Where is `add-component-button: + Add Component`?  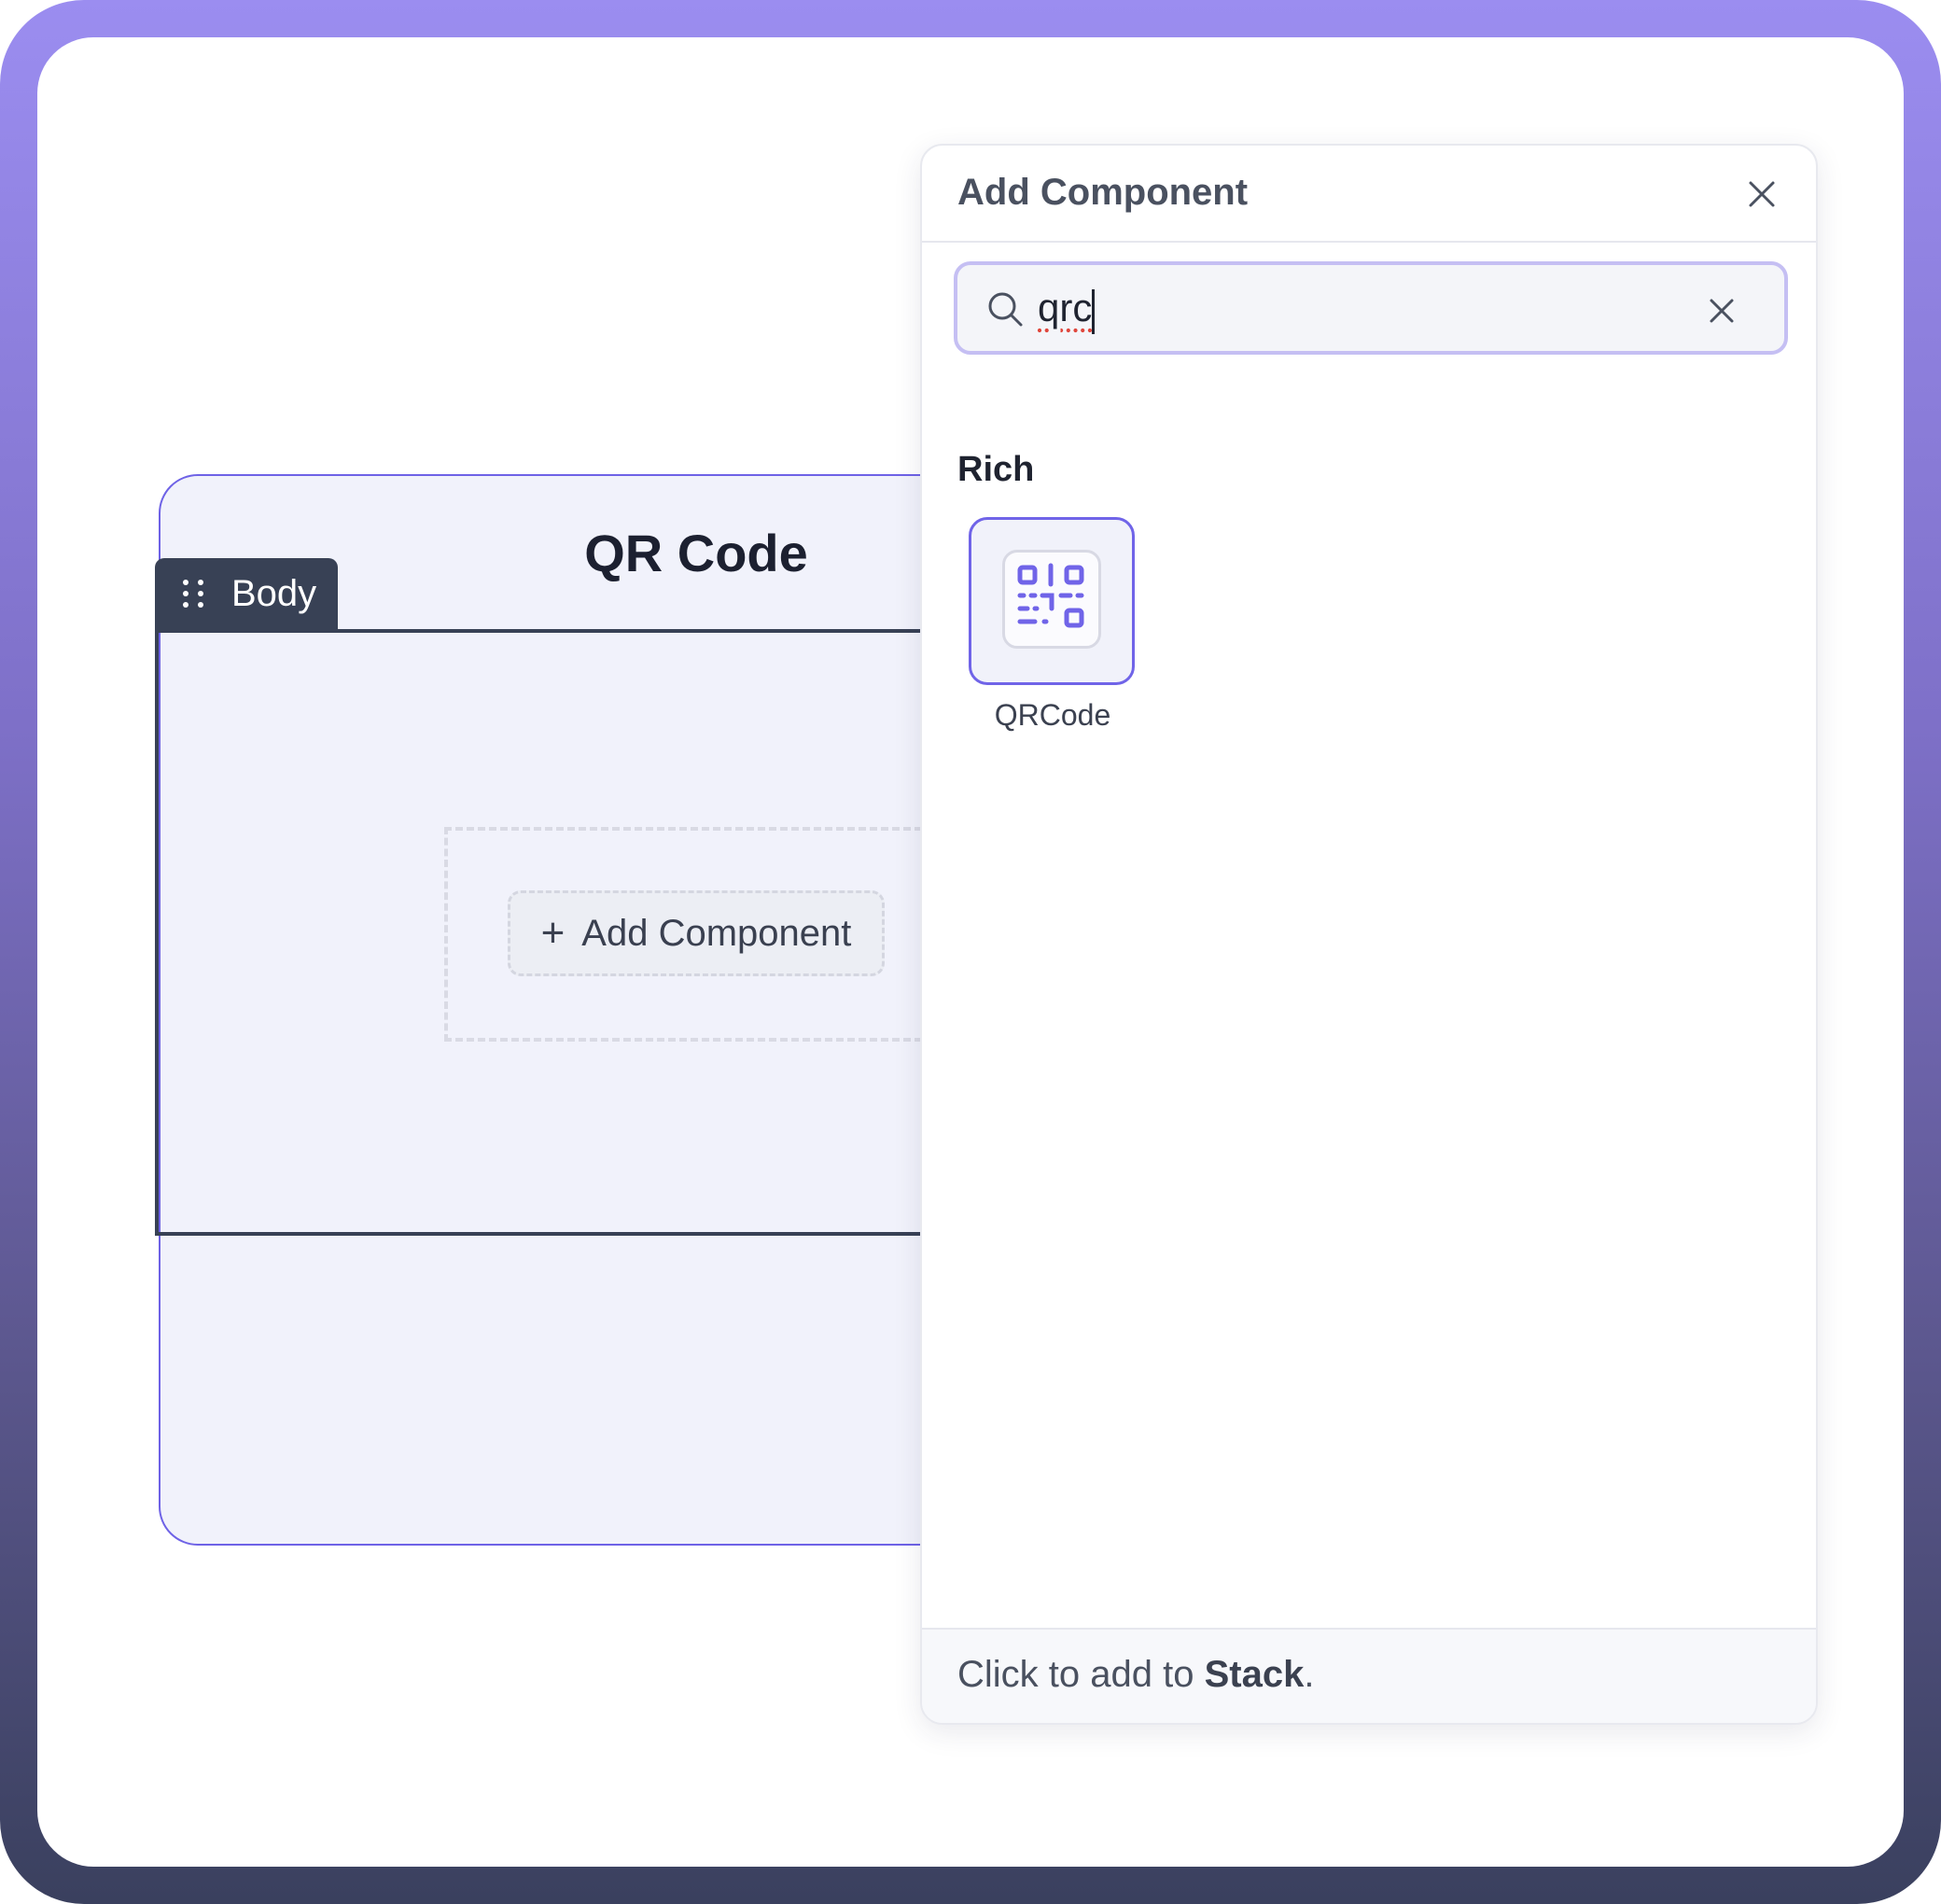 add-component-button: + Add Component is located at coordinates (696, 933).